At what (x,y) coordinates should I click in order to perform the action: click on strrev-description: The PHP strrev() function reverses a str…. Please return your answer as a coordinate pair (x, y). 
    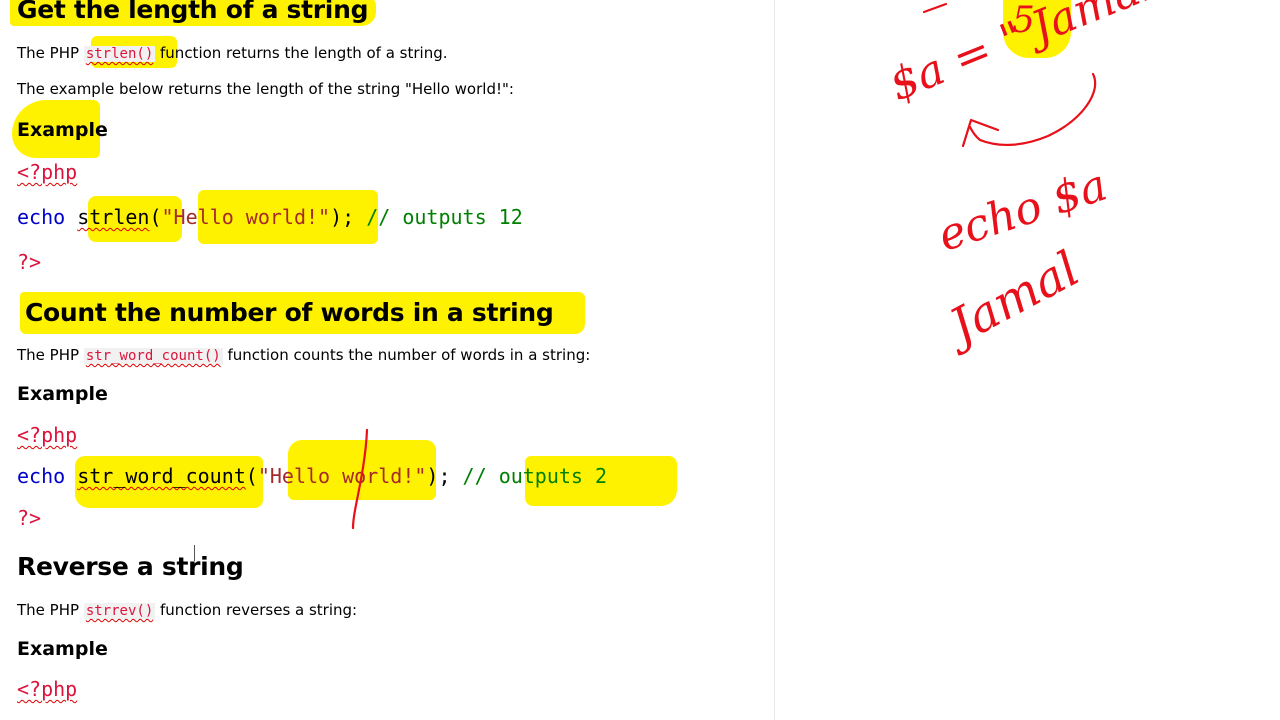
    Looking at the image, I should click on (187, 610).